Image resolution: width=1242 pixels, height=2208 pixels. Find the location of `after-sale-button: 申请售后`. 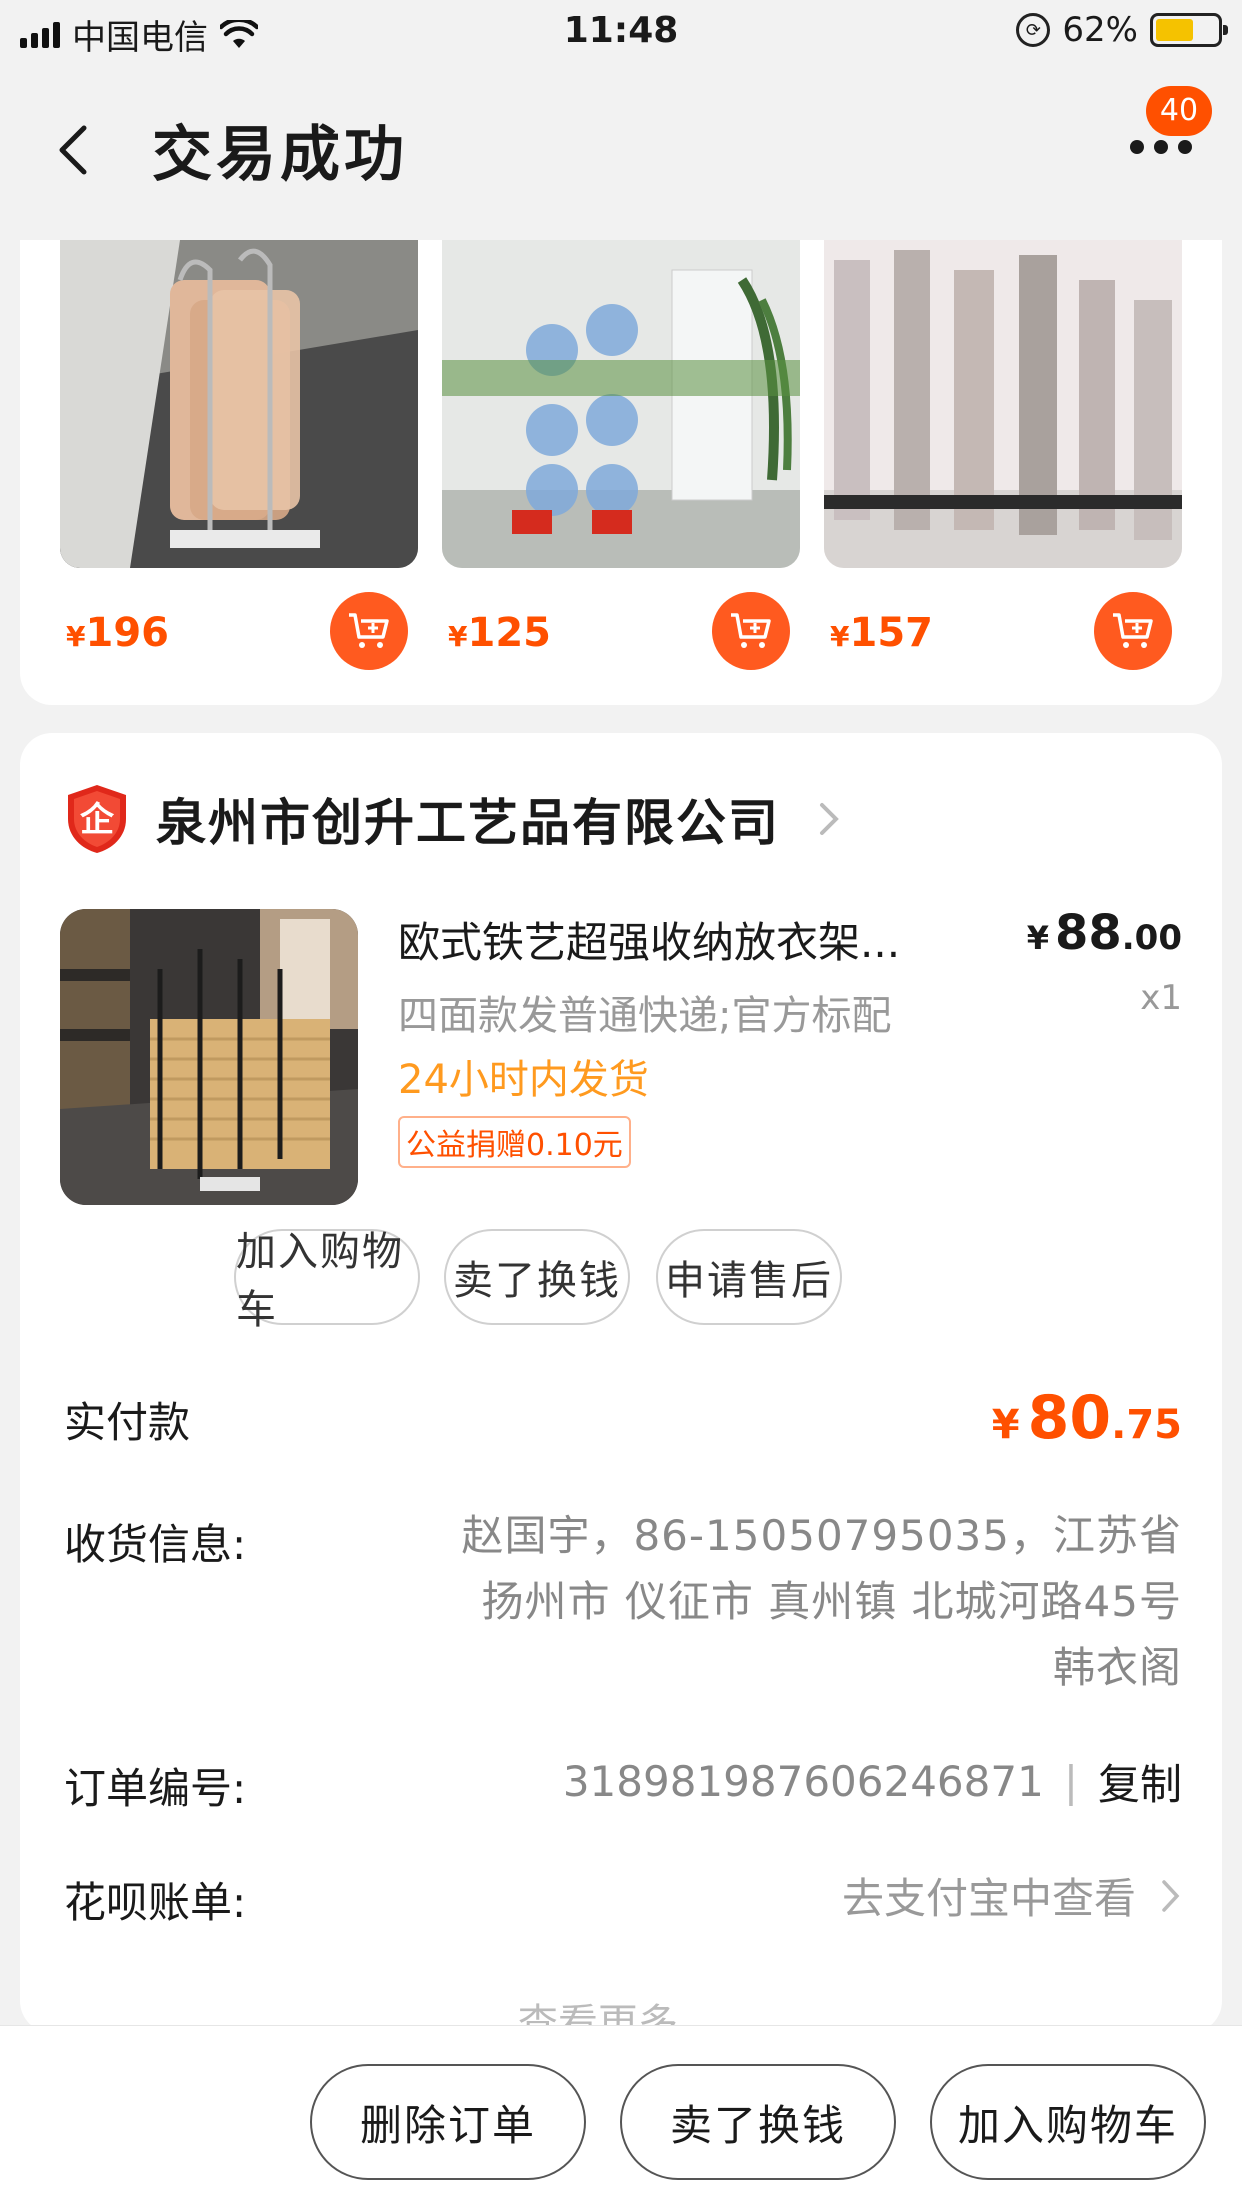

after-sale-button: 申请售后 is located at coordinates (749, 1277).